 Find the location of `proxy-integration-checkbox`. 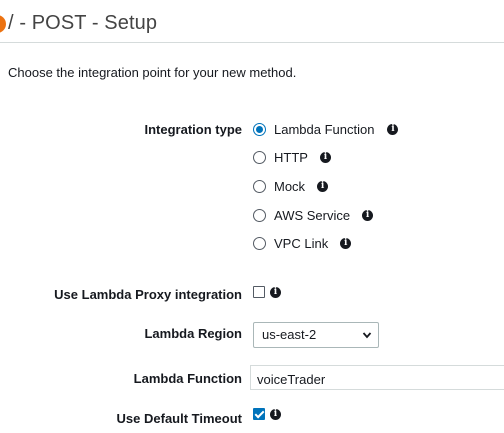

proxy-integration-checkbox is located at coordinates (259, 292).